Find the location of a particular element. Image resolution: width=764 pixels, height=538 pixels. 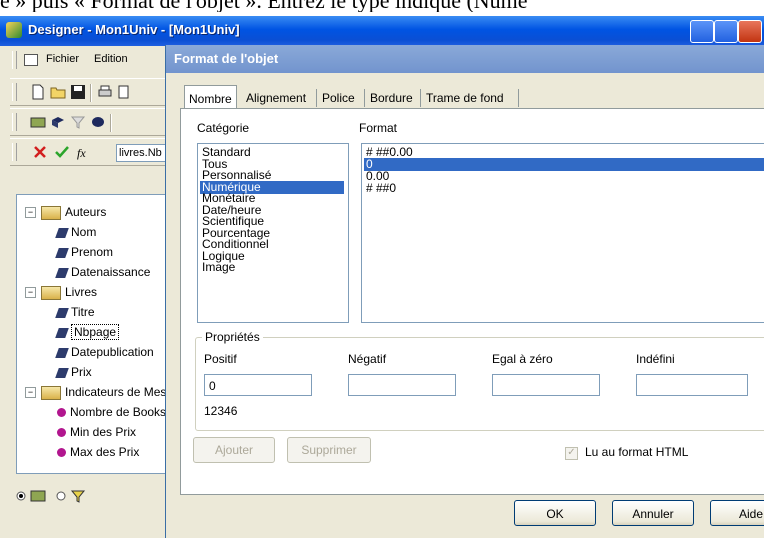

window-title: Designer - Mon1Univ - [Mon1Univ] is located at coordinates (134, 29).